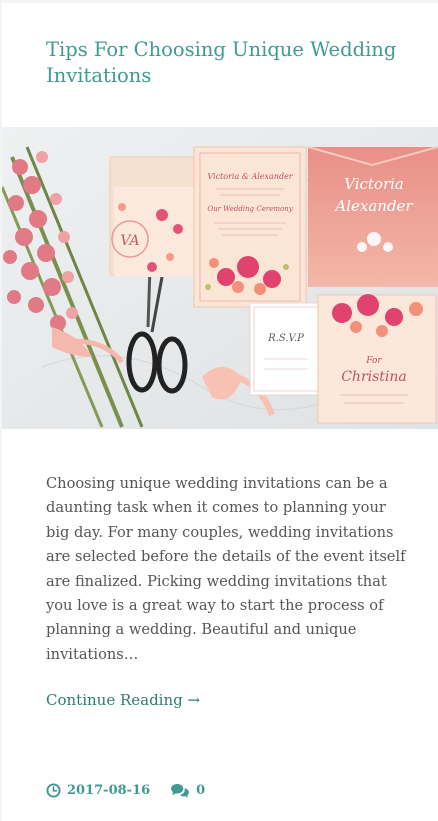 This screenshot has height=821, width=438. Describe the element at coordinates (373, 206) in the screenshot. I see `pocket-name-2: Alexander` at that location.